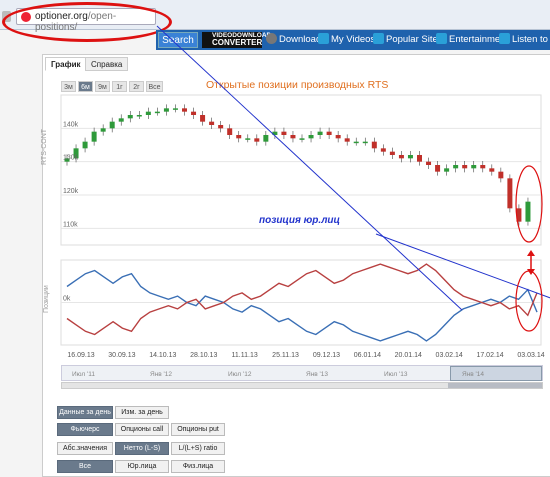  Describe the element at coordinates (161, 374) in the screenshot. I see `navigator-label: Янв '12` at that location.